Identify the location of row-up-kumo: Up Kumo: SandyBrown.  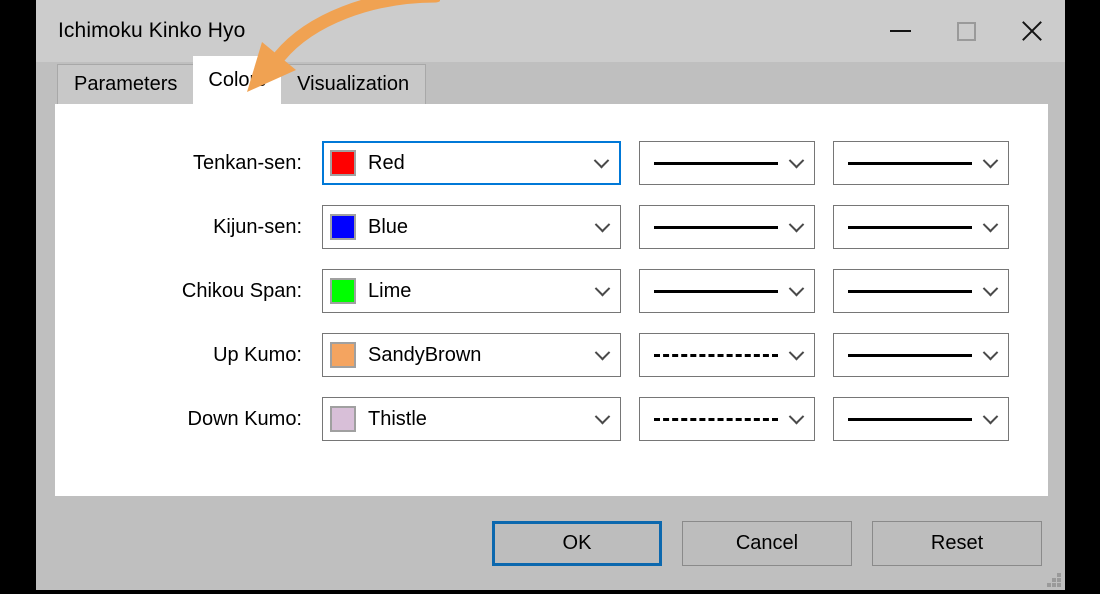
(551, 355).